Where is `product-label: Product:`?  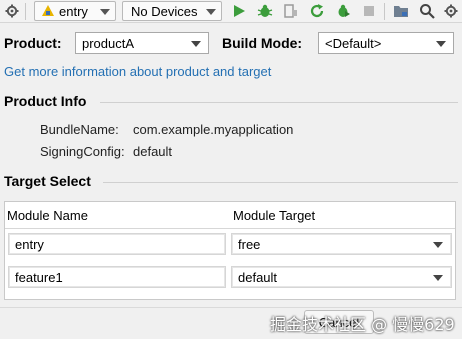 product-label: Product: is located at coordinates (33, 43).